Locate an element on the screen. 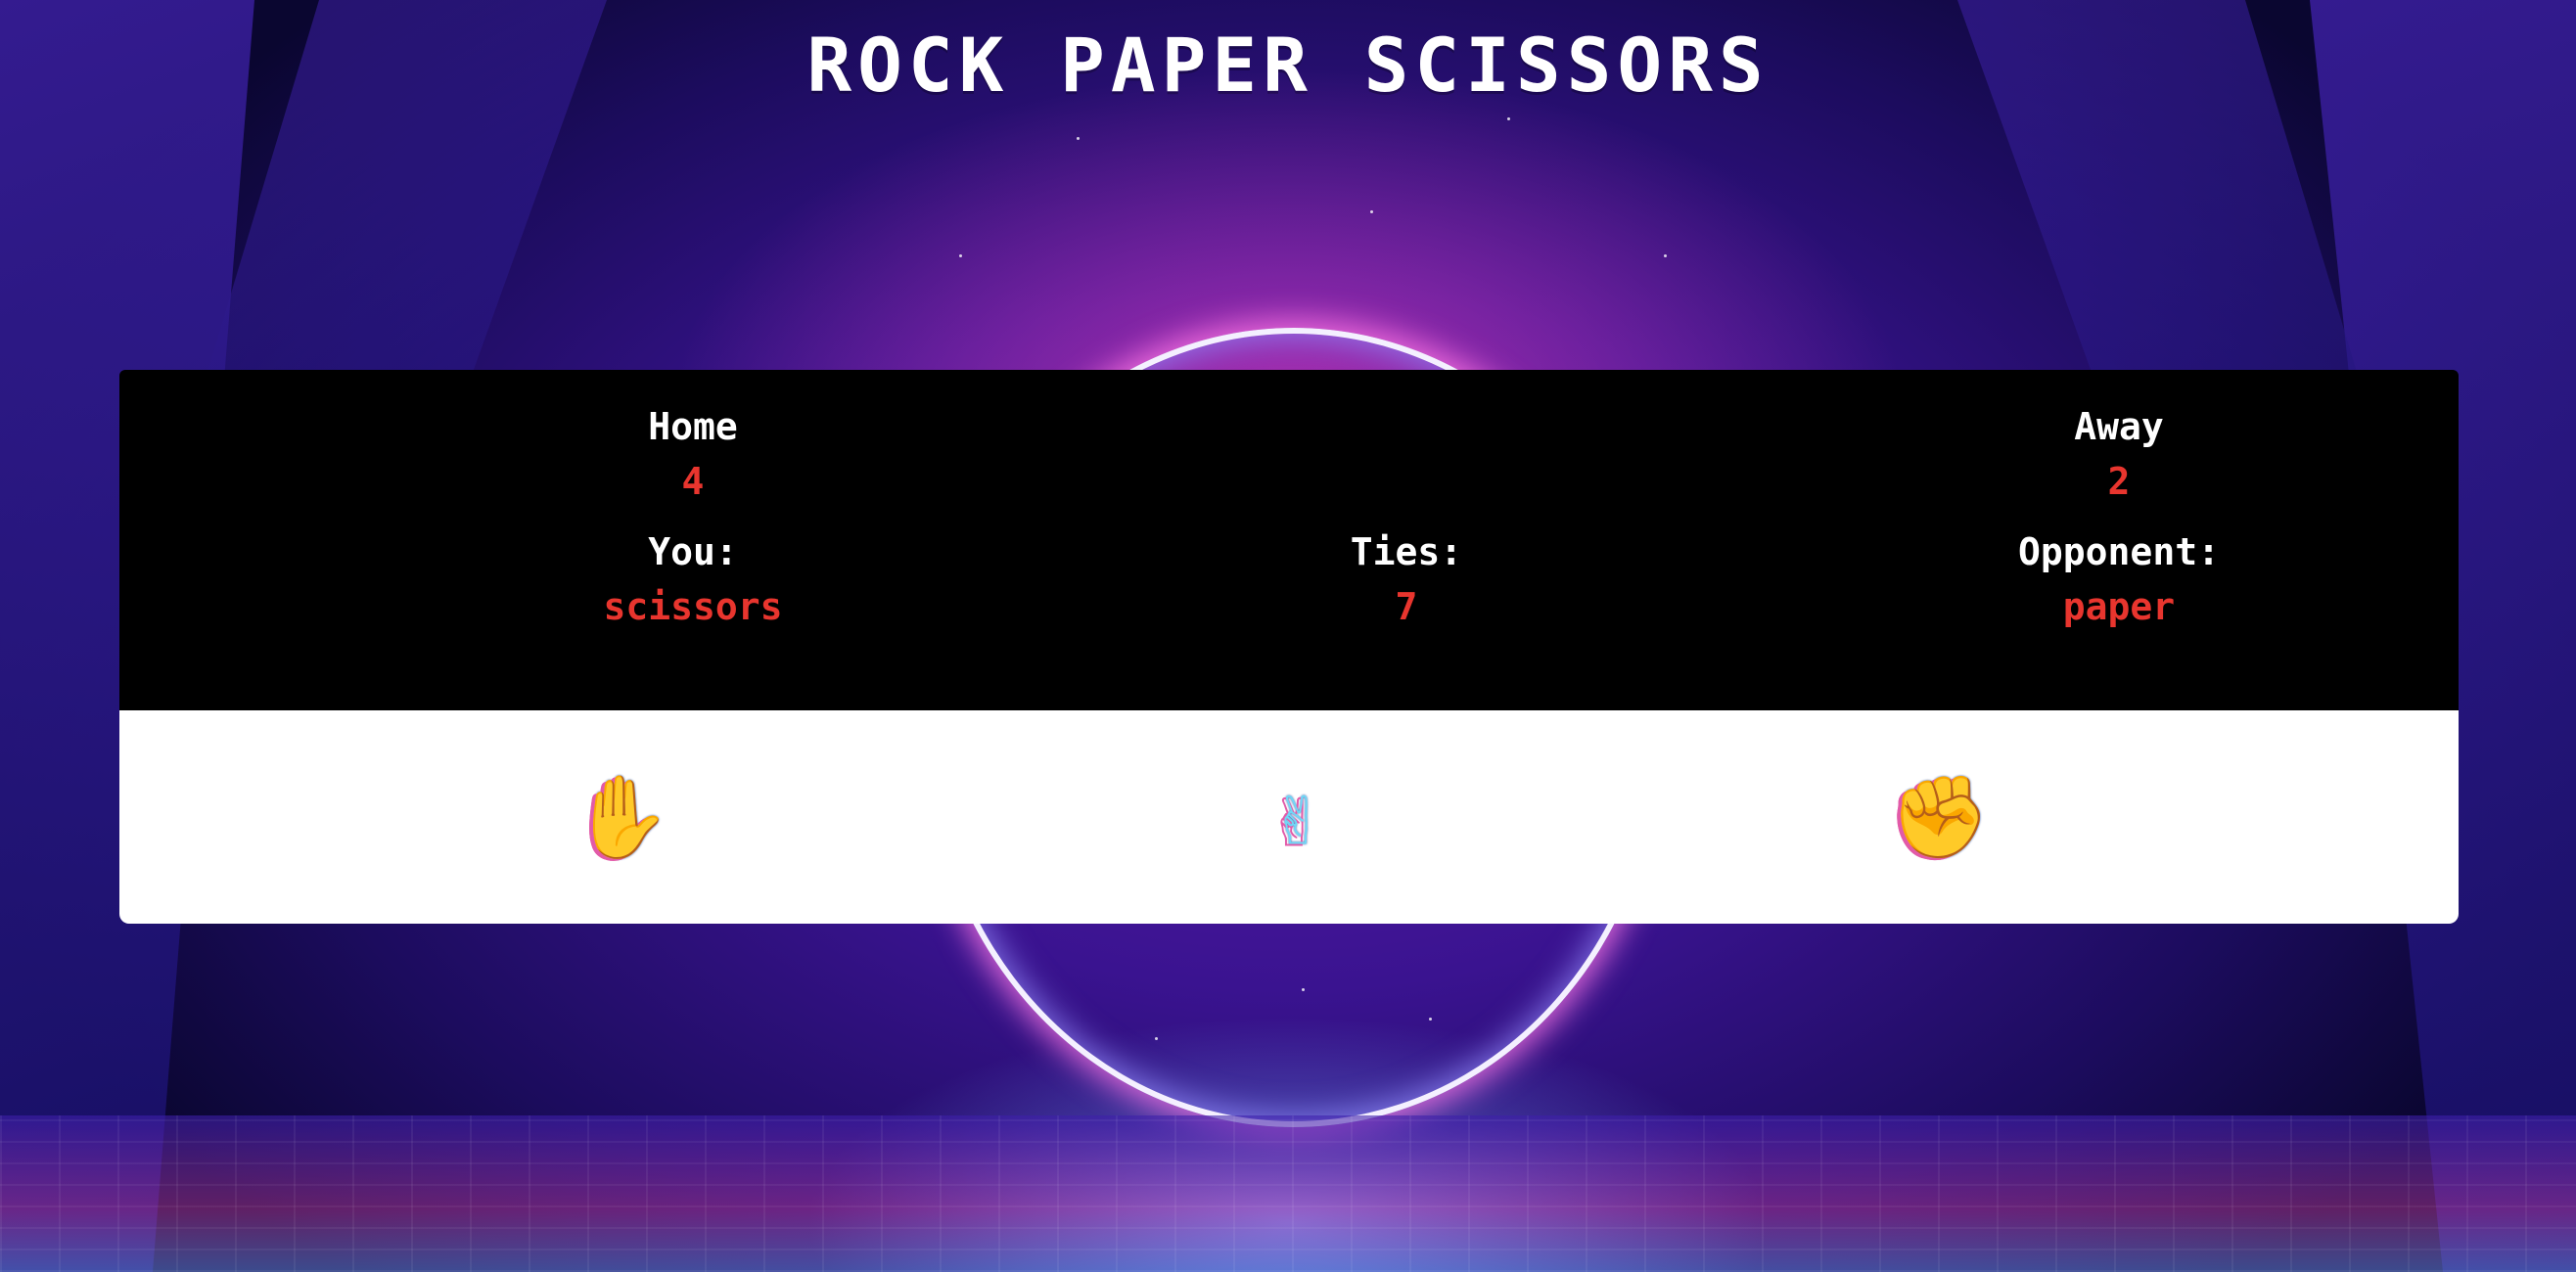 Image resolution: width=2576 pixels, height=1272 pixels. you-label: You: is located at coordinates (693, 552).